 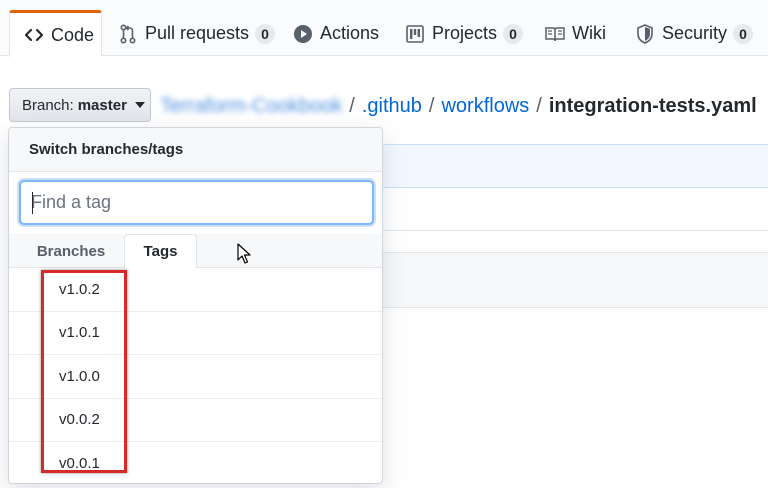 What do you see at coordinates (195, 420) in the screenshot?
I see `tag-item: v0.0.2` at bounding box center [195, 420].